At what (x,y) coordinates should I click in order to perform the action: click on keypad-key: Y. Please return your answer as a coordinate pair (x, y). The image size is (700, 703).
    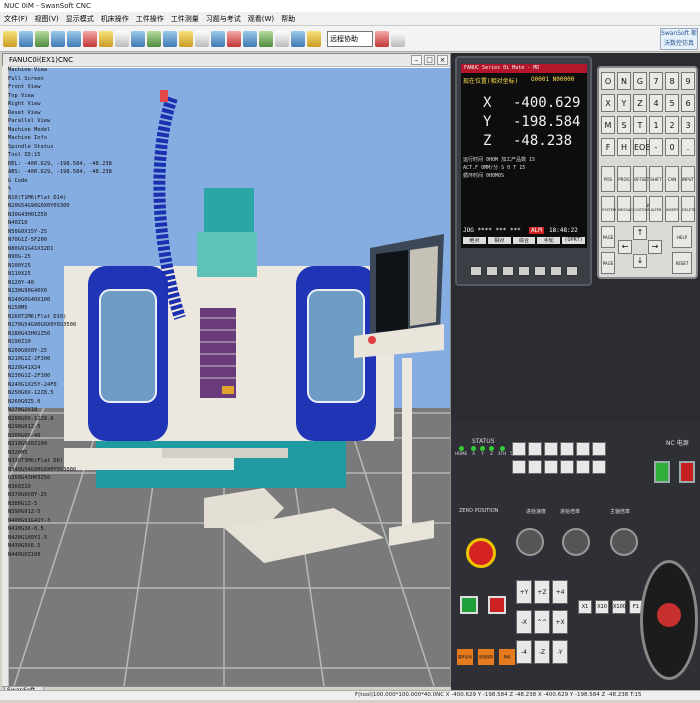
    Looking at the image, I should click on (624, 103).